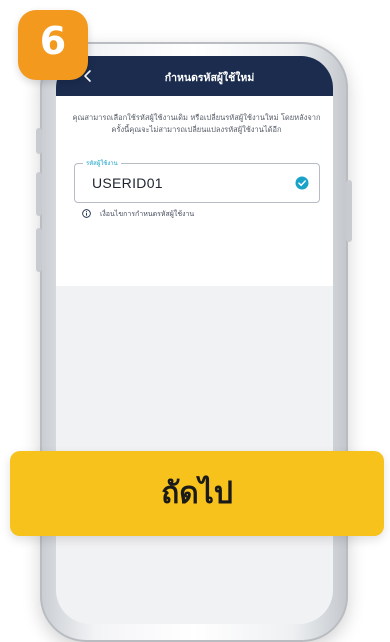  I want to click on info-icon, so click(86, 213).